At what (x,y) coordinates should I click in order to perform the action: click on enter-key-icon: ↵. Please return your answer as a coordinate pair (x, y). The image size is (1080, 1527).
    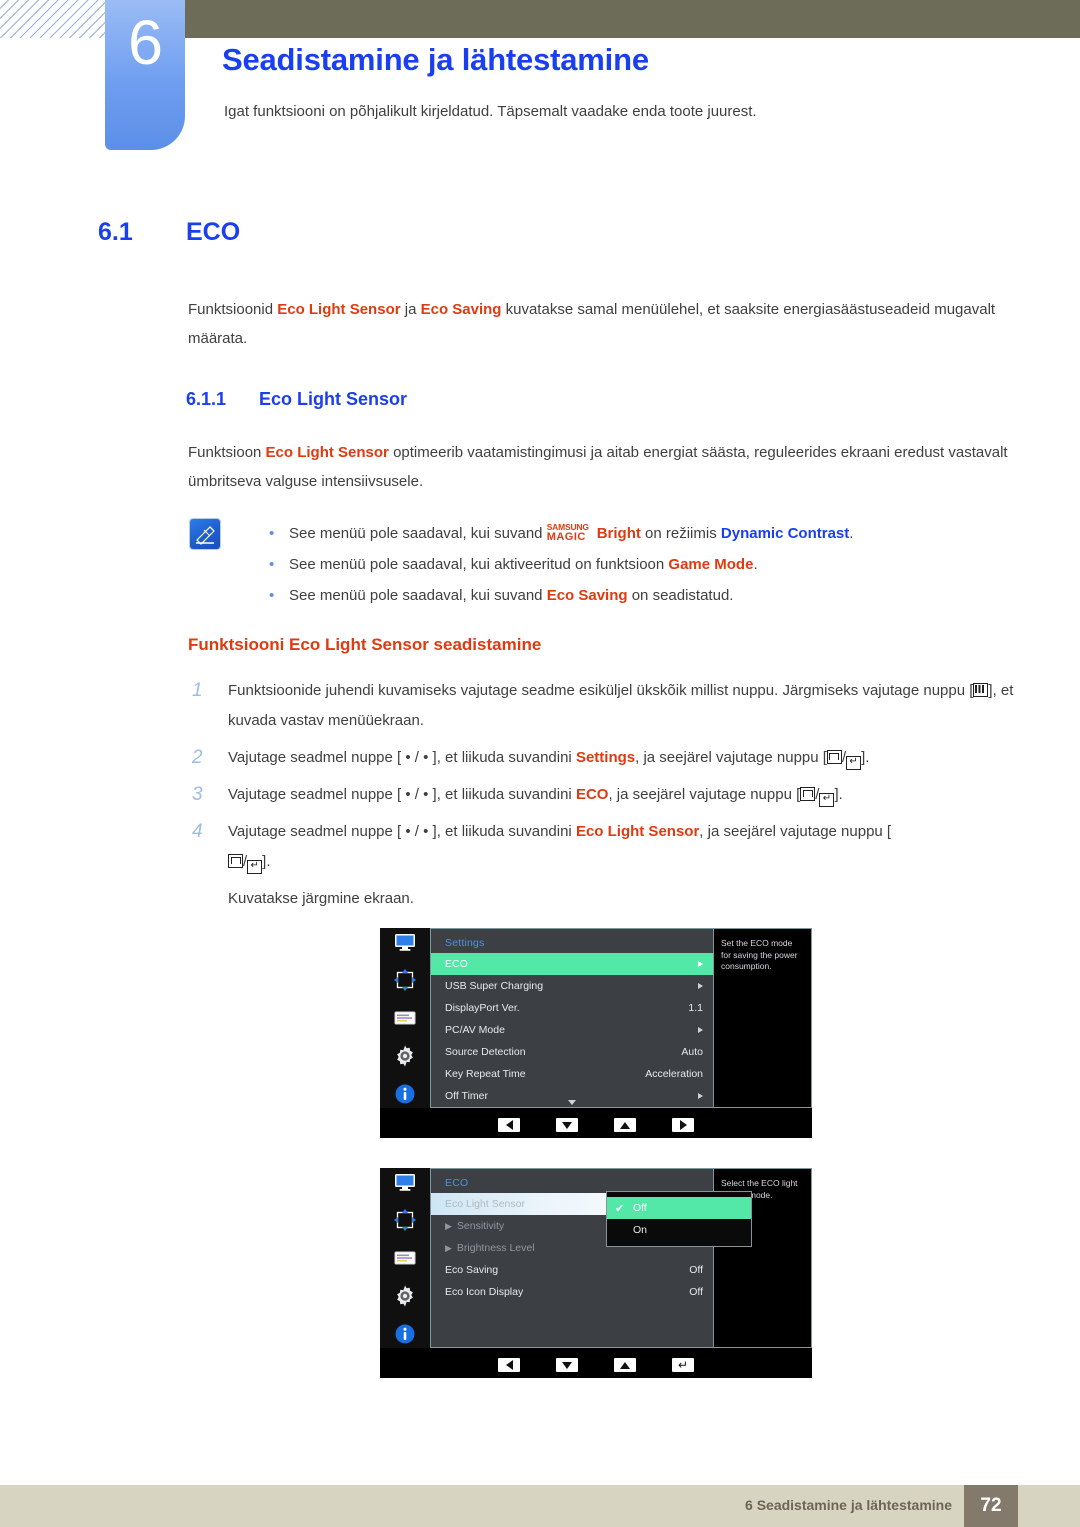
    Looking at the image, I should click on (854, 763).